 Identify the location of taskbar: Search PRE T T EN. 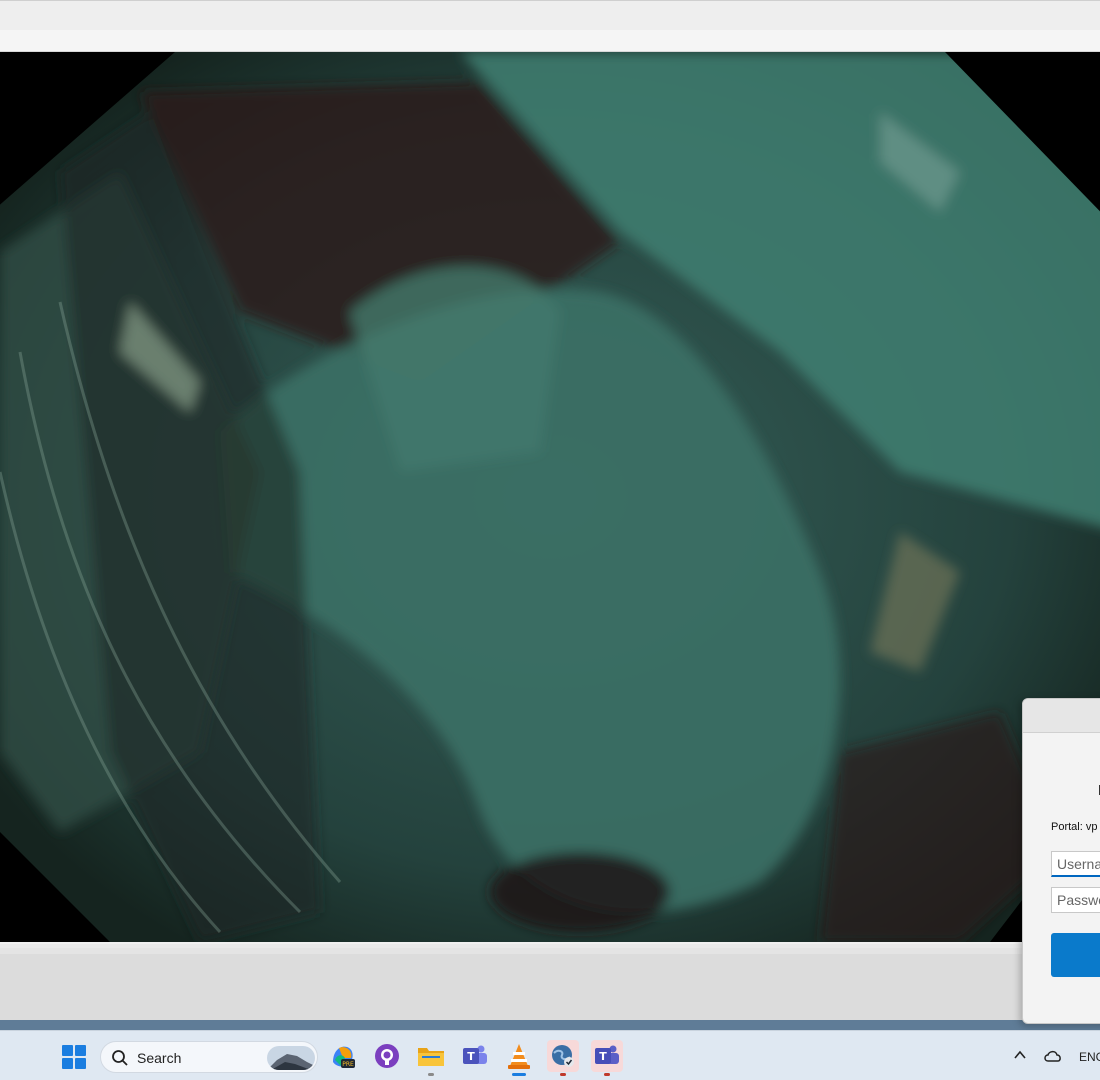
(550, 1055).